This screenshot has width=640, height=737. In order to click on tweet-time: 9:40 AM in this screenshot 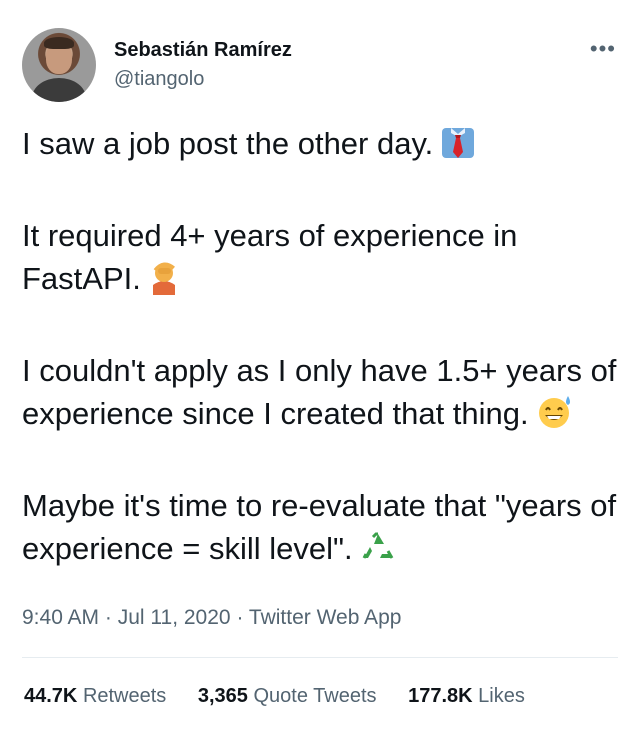, I will do `click(60, 617)`.